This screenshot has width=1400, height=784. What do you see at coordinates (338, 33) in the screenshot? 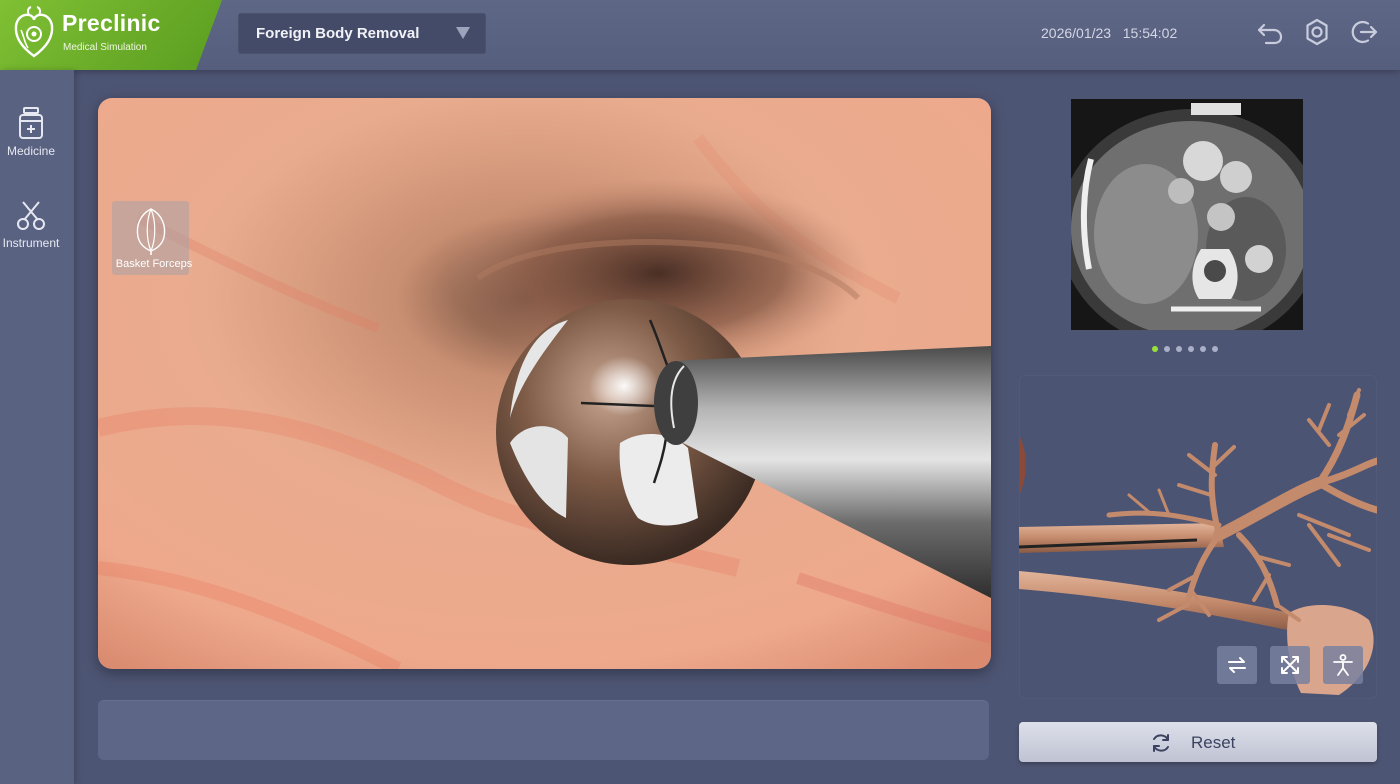
I see `scenario-label: Foreign Body Removal` at bounding box center [338, 33].